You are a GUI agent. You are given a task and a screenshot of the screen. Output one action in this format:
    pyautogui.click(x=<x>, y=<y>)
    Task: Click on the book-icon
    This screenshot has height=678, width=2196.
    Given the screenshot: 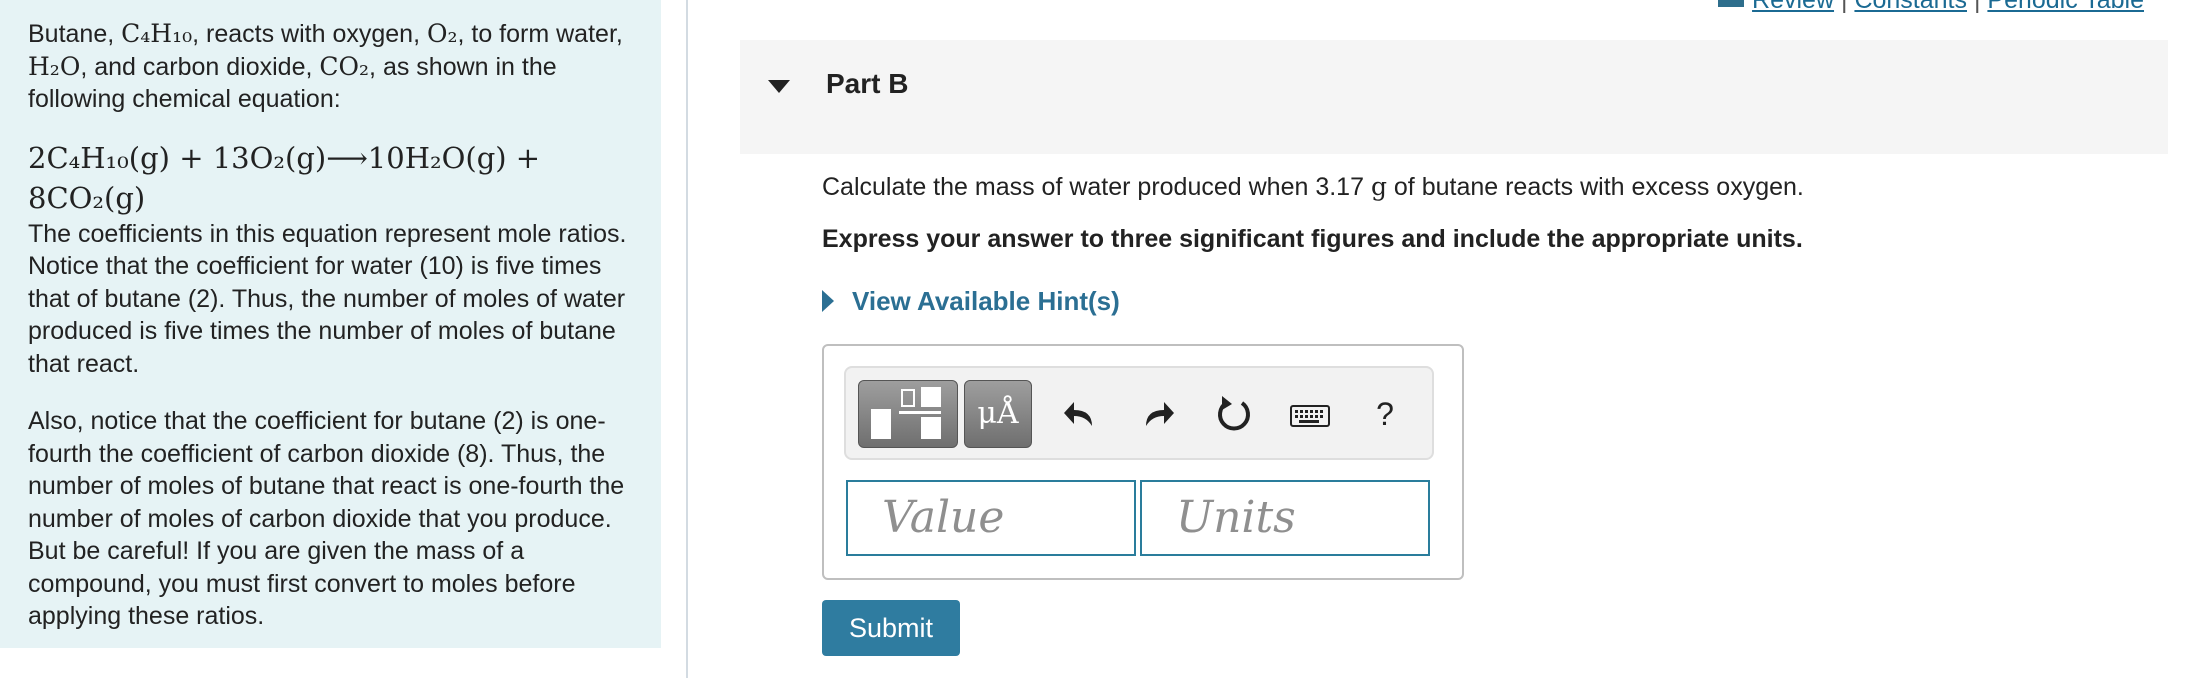 What is the action you would take?
    pyautogui.click(x=1731, y=4)
    